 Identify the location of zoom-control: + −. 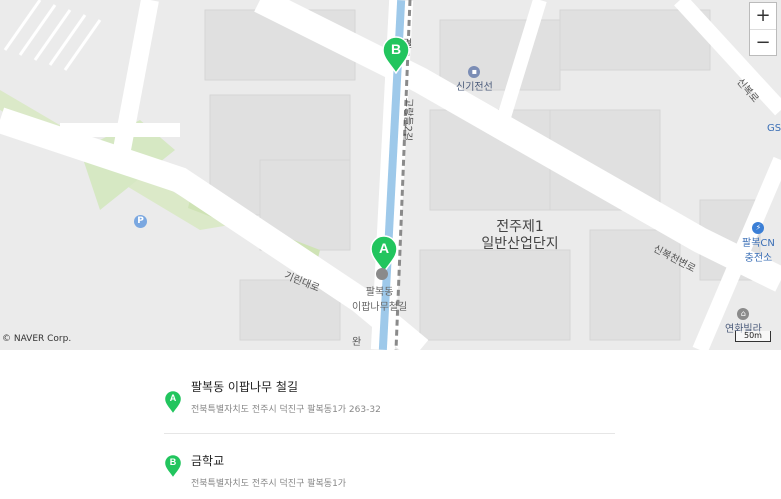
(763, 29).